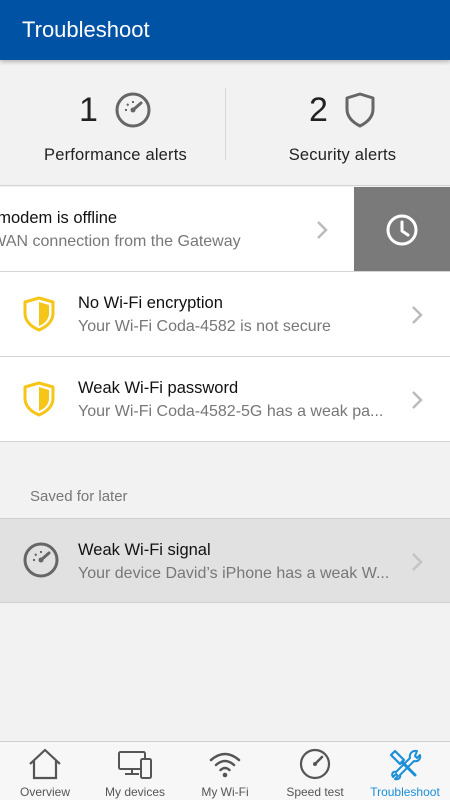  What do you see at coordinates (225, 765) in the screenshot?
I see `wifi-icon` at bounding box center [225, 765].